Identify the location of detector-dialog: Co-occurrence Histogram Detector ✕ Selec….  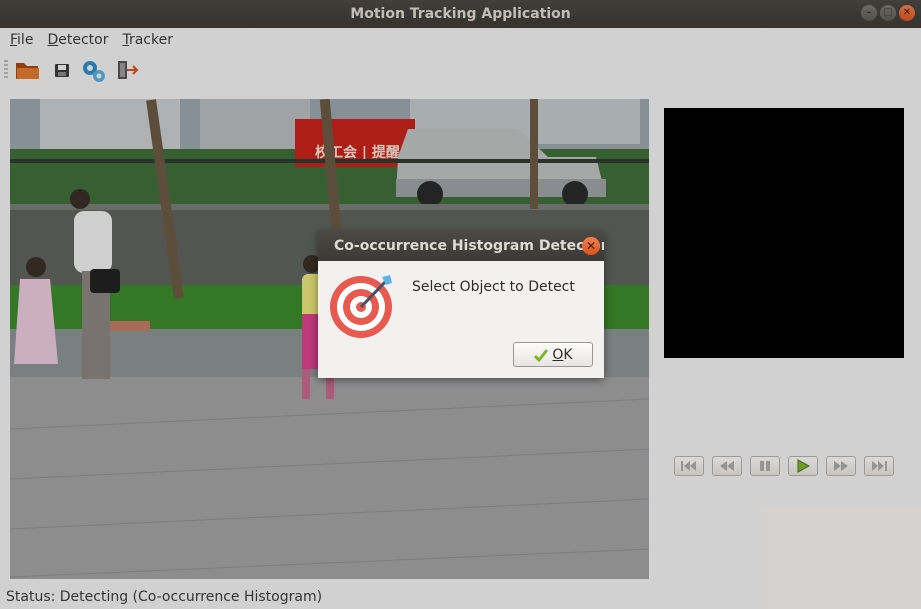
(461, 304).